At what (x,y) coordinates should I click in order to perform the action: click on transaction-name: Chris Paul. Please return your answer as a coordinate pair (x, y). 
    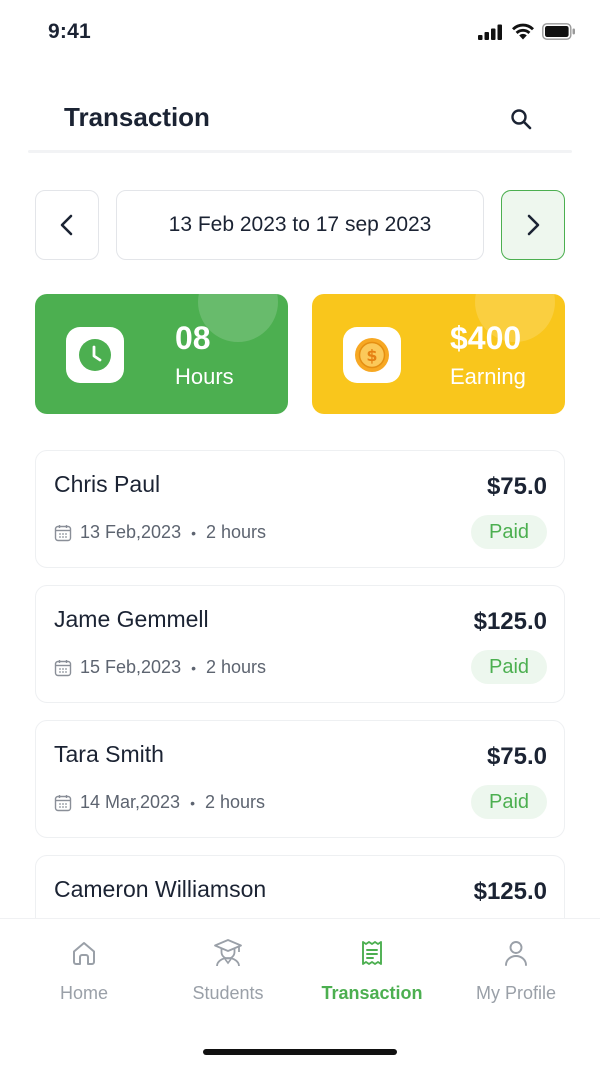
    Looking at the image, I should click on (107, 484).